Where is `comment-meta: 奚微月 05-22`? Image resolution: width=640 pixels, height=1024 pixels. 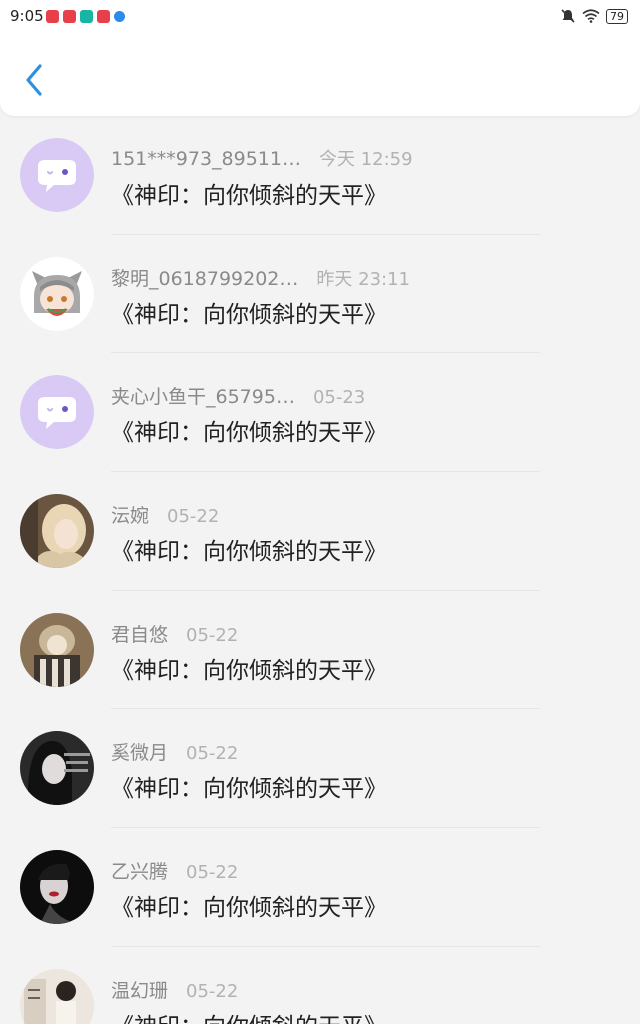 comment-meta: 奚微月 05-22 is located at coordinates (174, 751).